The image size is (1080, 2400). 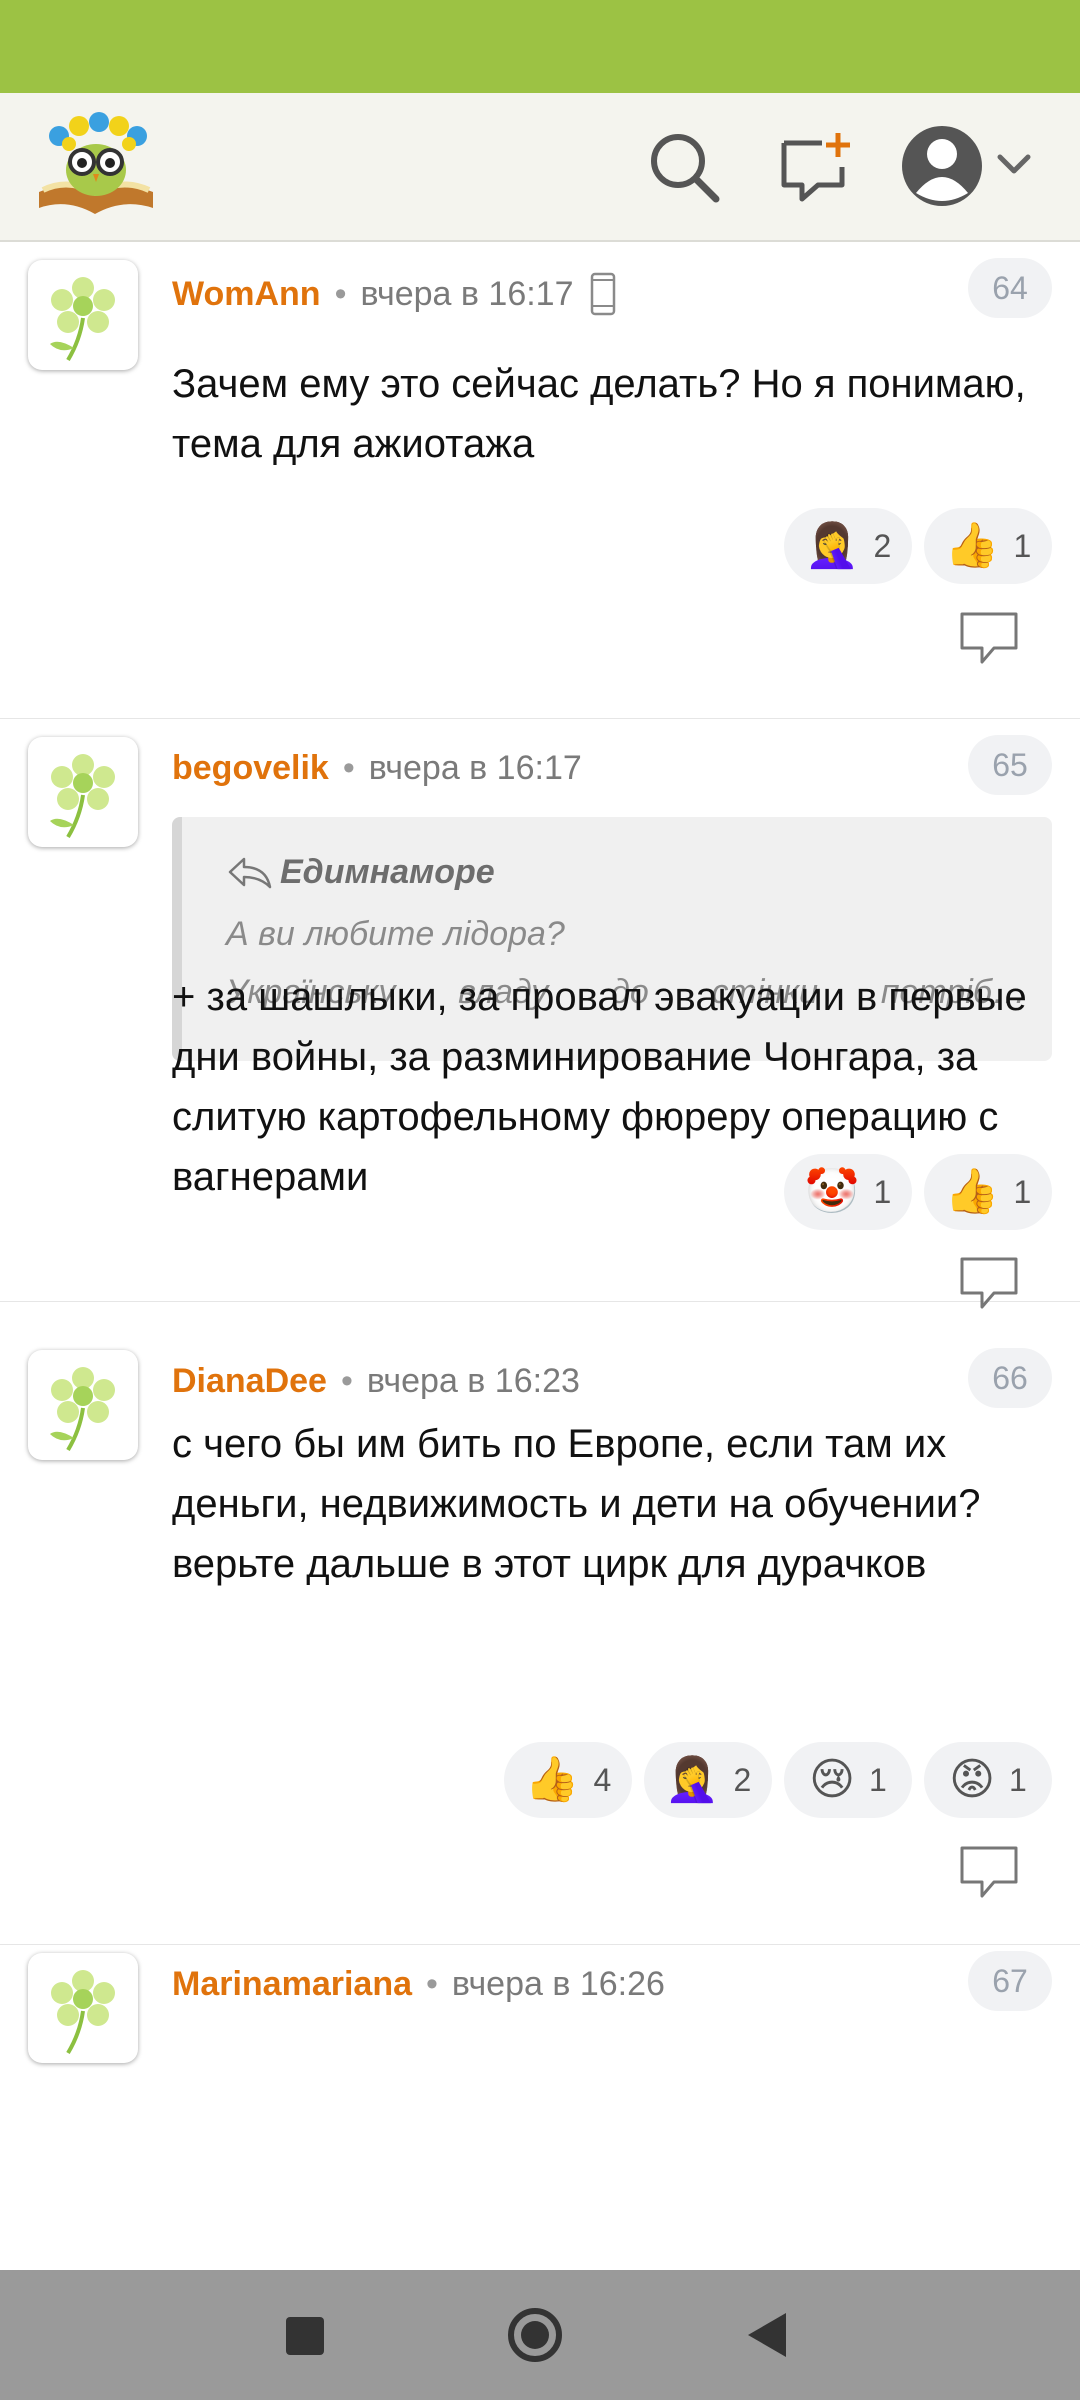 I want to click on user-menu-button, so click(x=978, y=166).